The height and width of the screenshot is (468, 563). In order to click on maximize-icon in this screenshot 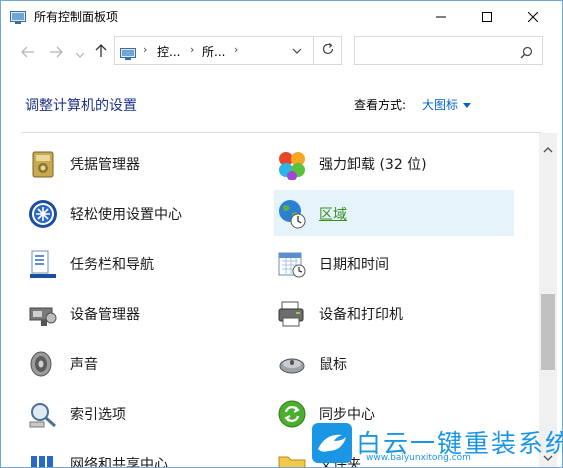, I will do `click(487, 16)`.